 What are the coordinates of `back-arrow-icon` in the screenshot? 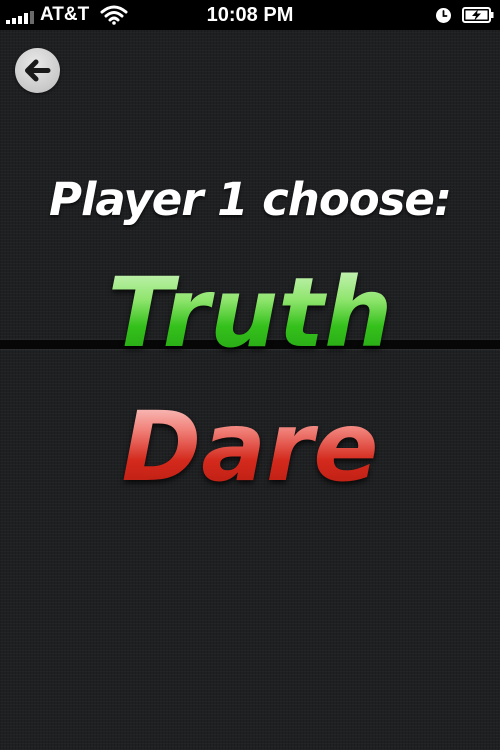 It's located at (38, 70).